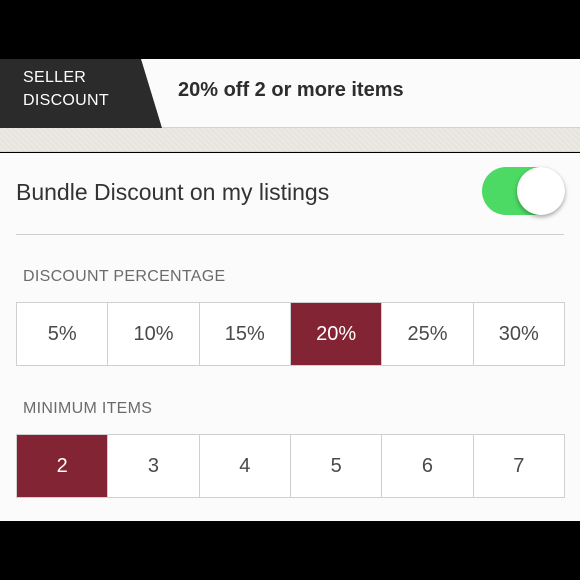  I want to click on minimum-items-option: 4, so click(245, 466).